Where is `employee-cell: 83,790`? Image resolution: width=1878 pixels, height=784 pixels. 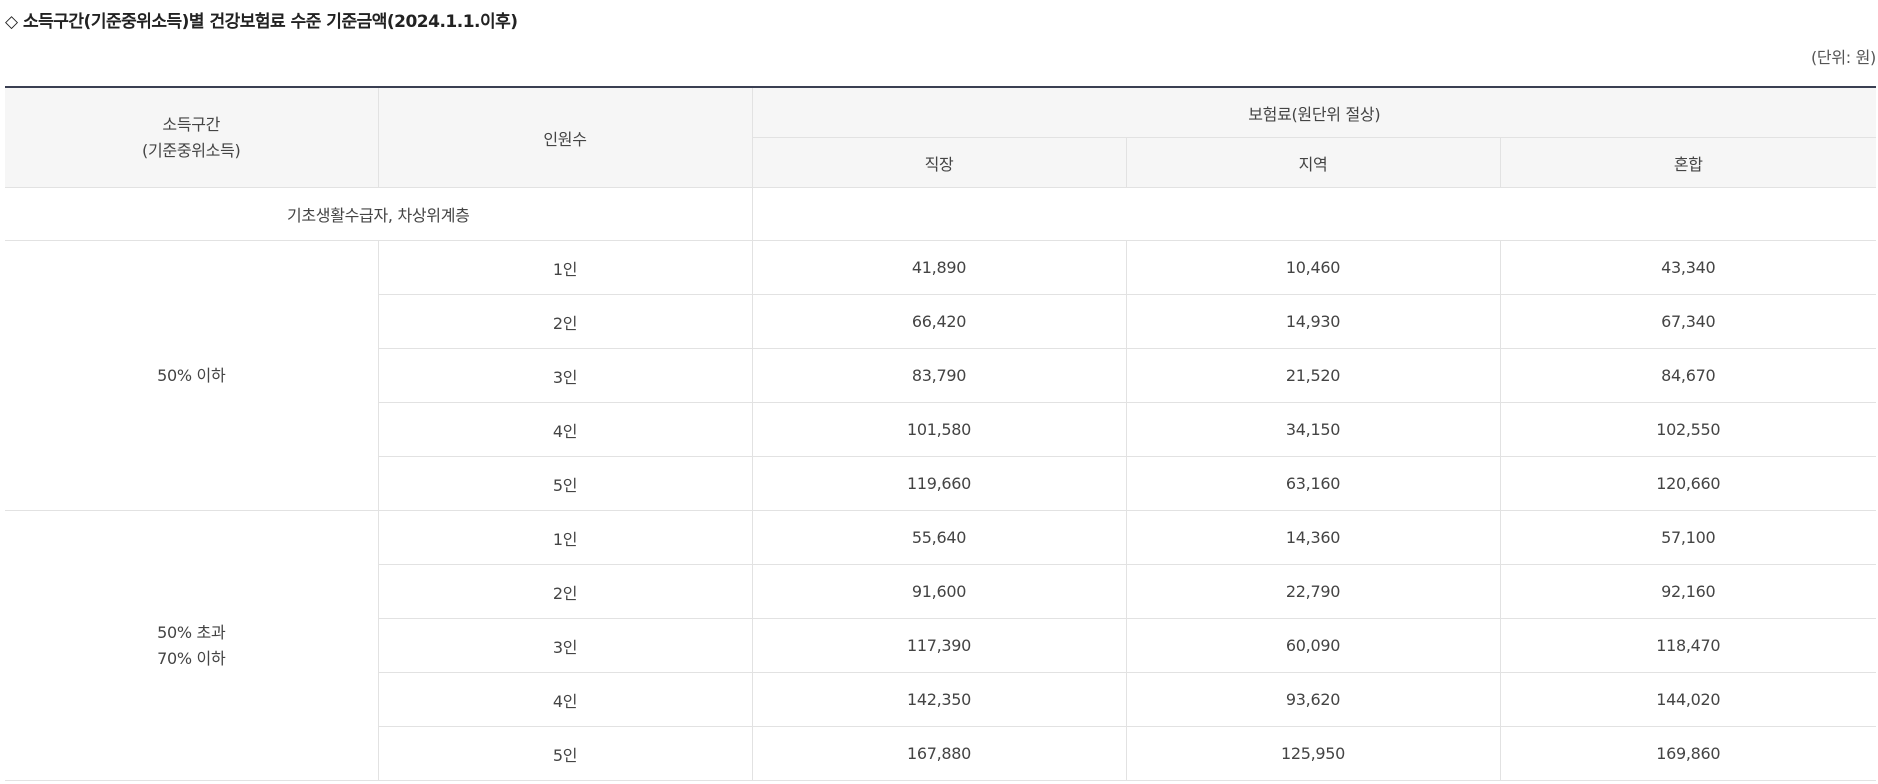
employee-cell: 83,790 is located at coordinates (939, 375).